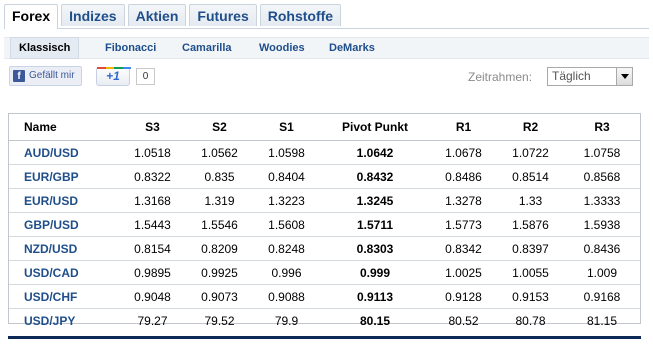  What do you see at coordinates (375, 296) in the screenshot?
I see `pivot-value: 0.9113` at bounding box center [375, 296].